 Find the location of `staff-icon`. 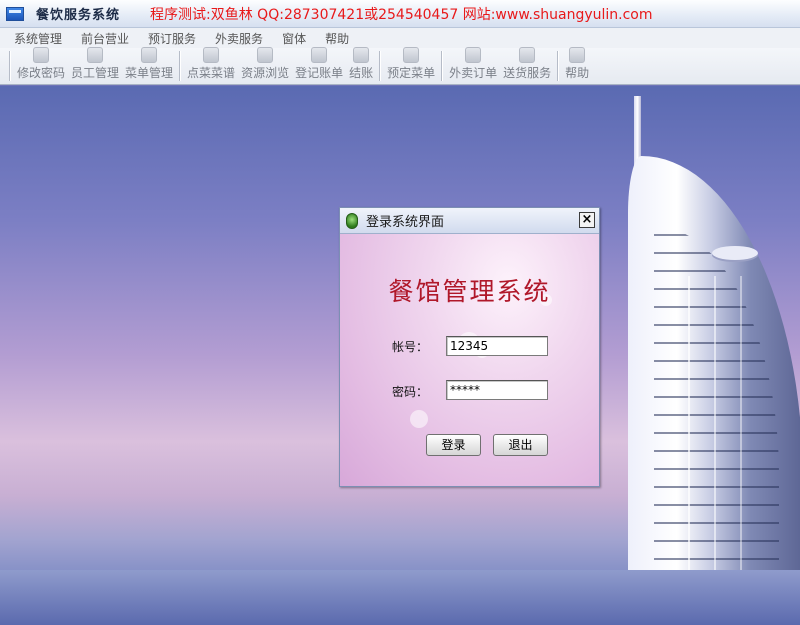

staff-icon is located at coordinates (95, 55).